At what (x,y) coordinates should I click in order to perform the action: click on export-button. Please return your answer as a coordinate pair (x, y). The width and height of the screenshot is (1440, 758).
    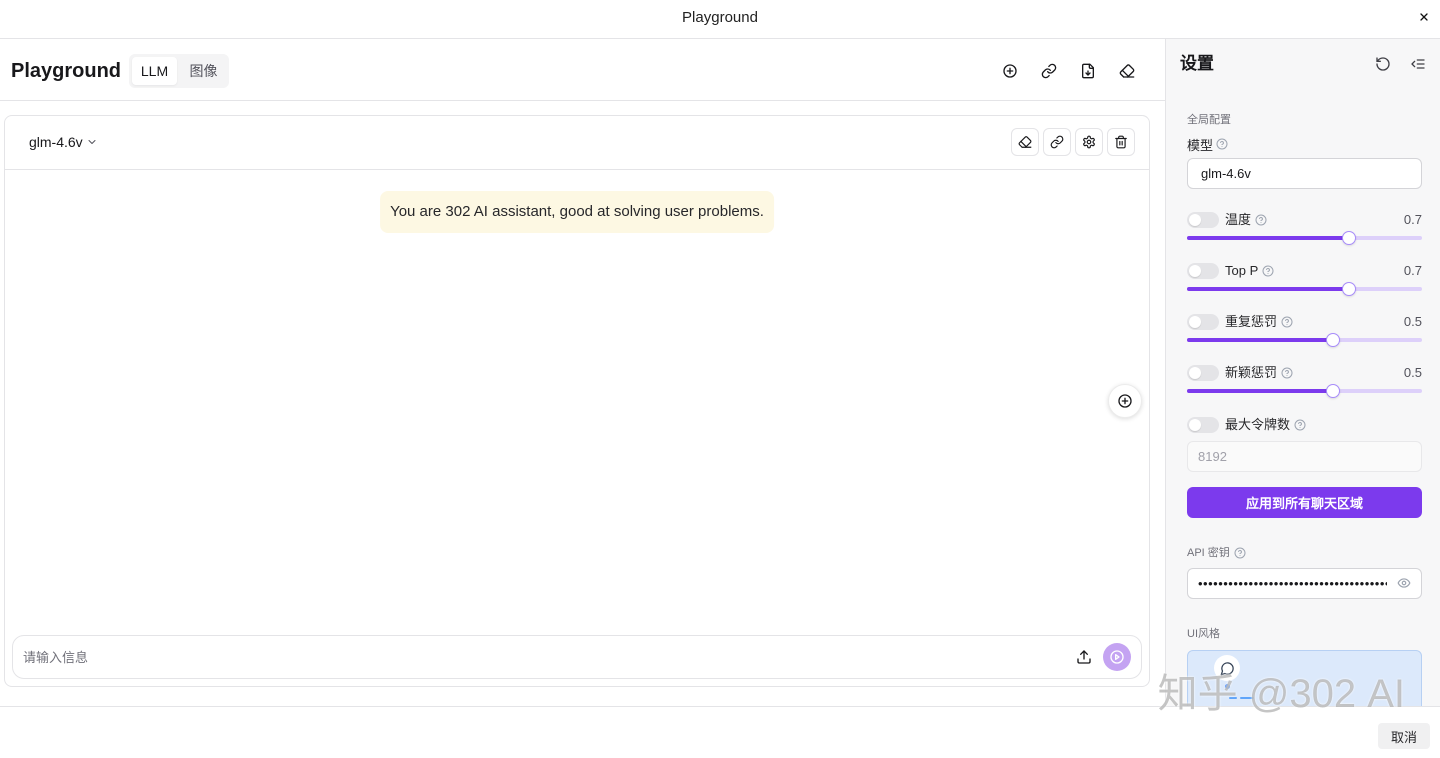
    Looking at the image, I should click on (1088, 71).